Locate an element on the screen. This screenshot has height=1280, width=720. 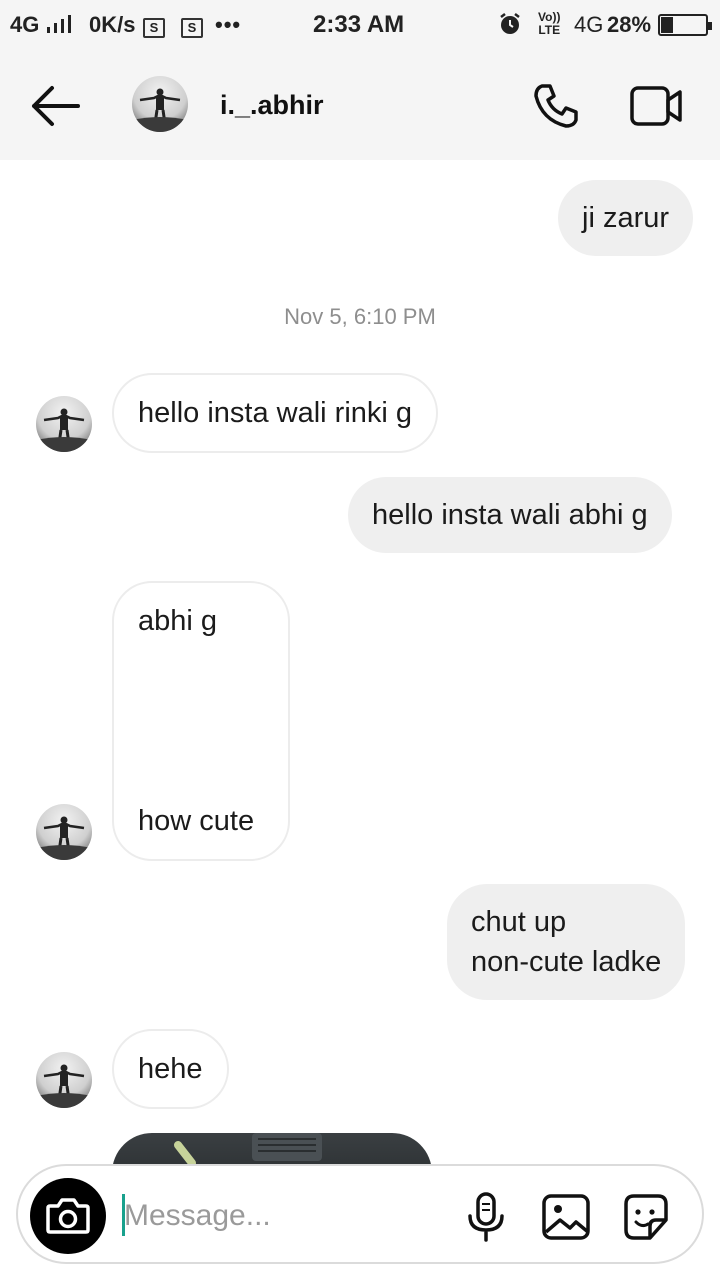
sticker-button is located at coordinates (646, 1216).